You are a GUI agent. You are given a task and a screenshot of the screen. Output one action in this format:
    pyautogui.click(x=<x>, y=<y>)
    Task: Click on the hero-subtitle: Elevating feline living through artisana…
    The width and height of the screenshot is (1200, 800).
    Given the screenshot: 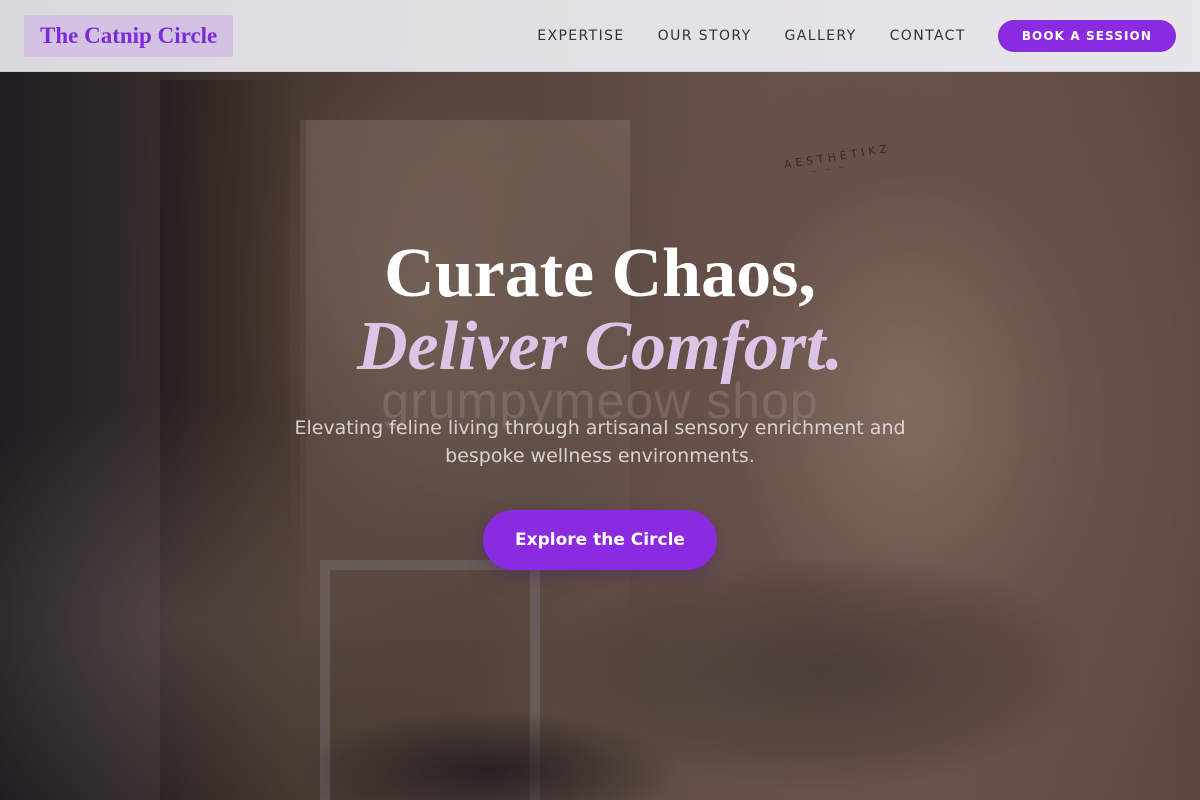 What is the action you would take?
    pyautogui.click(x=600, y=442)
    